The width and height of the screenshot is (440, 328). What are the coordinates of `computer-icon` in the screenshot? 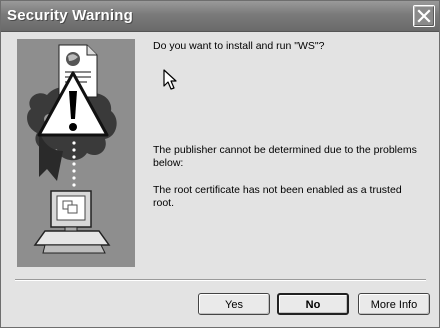 It's located at (72, 222).